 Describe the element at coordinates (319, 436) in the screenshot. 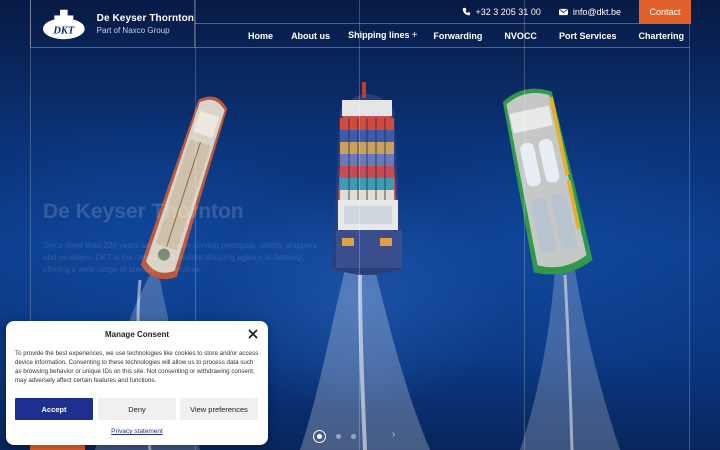

I see `slider-dot-active` at that location.